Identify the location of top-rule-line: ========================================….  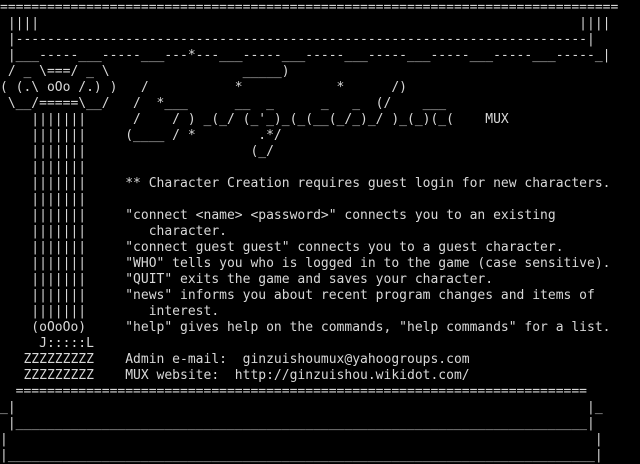
(309, 7).